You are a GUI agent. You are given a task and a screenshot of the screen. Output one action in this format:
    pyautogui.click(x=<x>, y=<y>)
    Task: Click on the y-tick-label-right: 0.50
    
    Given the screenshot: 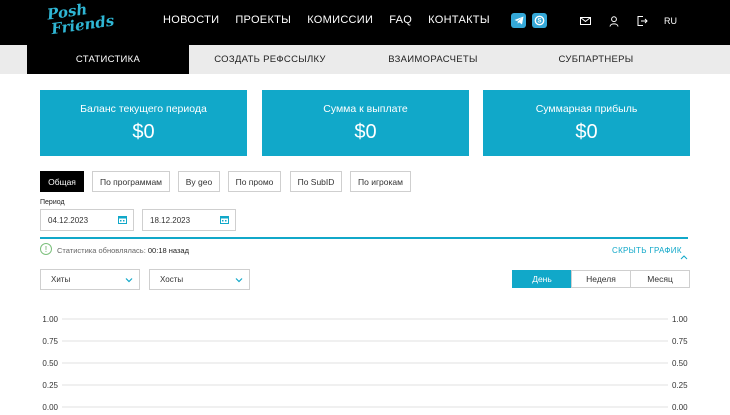 What is the action you would take?
    pyautogui.click(x=680, y=363)
    